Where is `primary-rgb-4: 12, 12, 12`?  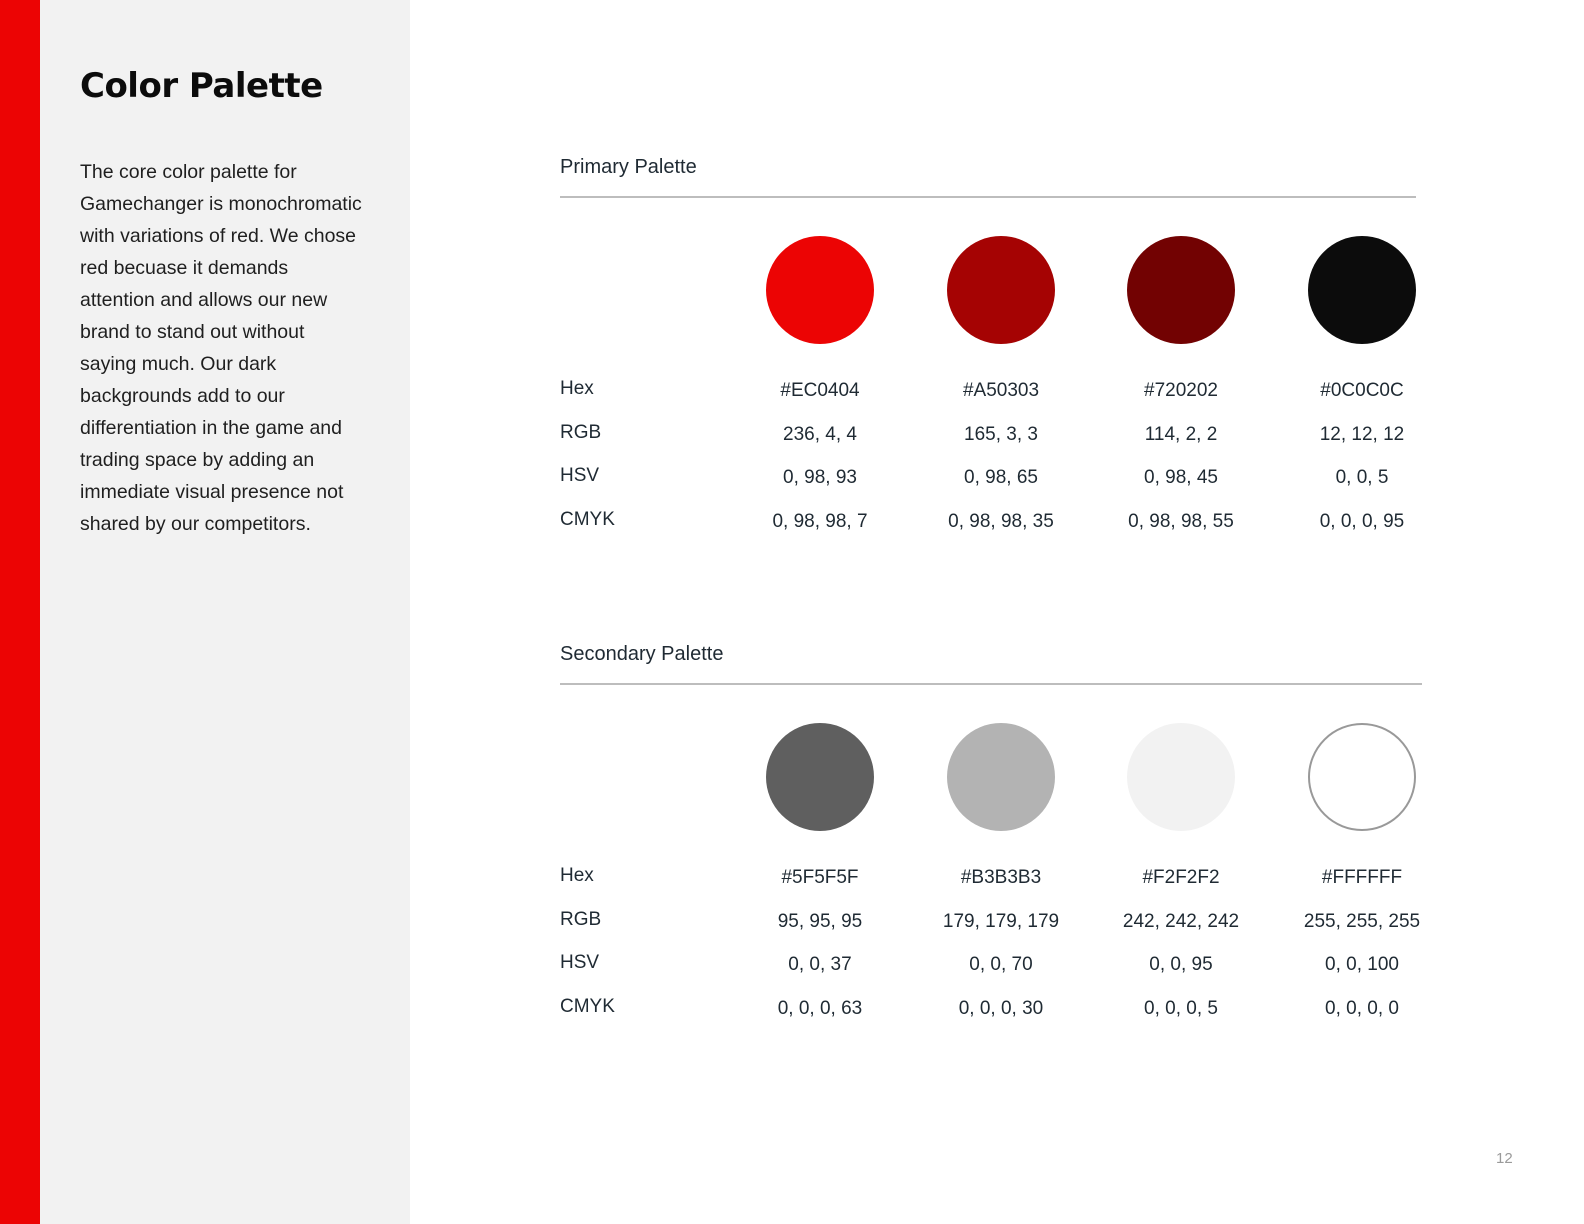 primary-rgb-4: 12, 12, 12 is located at coordinates (1362, 434).